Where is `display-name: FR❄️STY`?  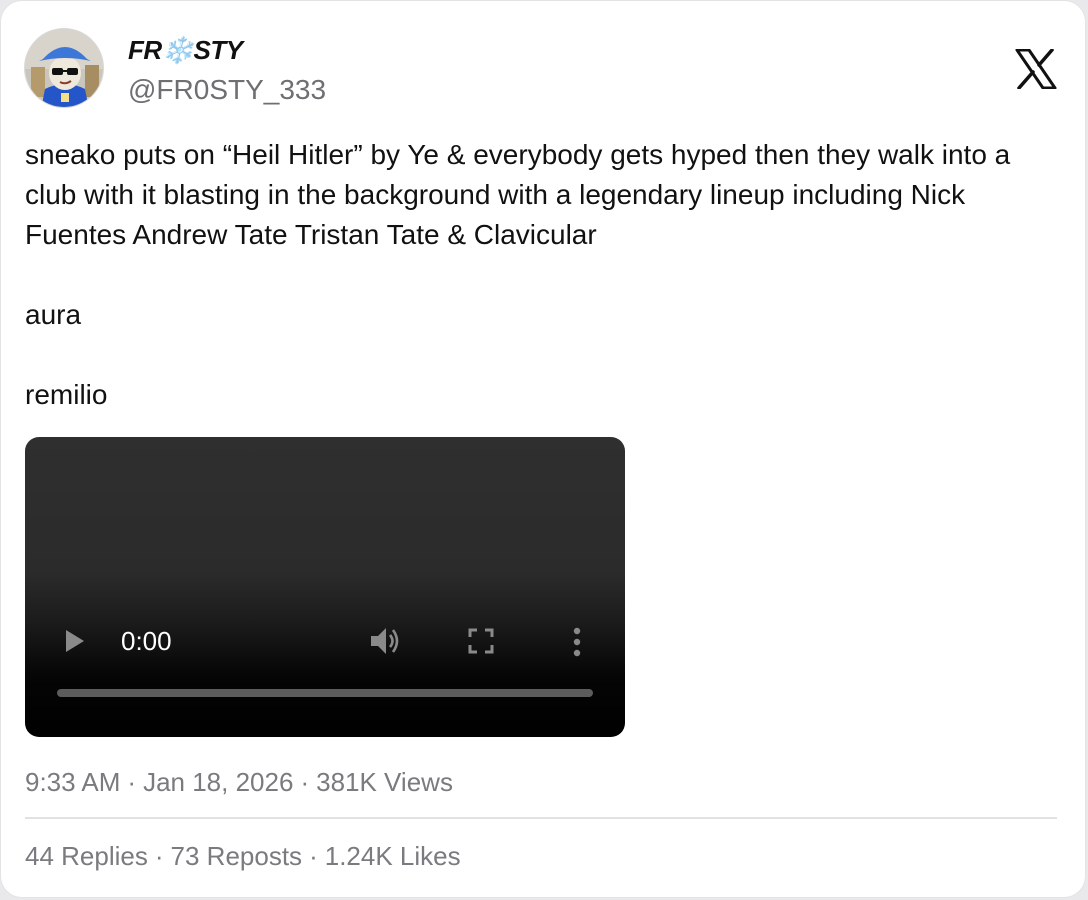
display-name: FR❄️STY is located at coordinates (185, 50).